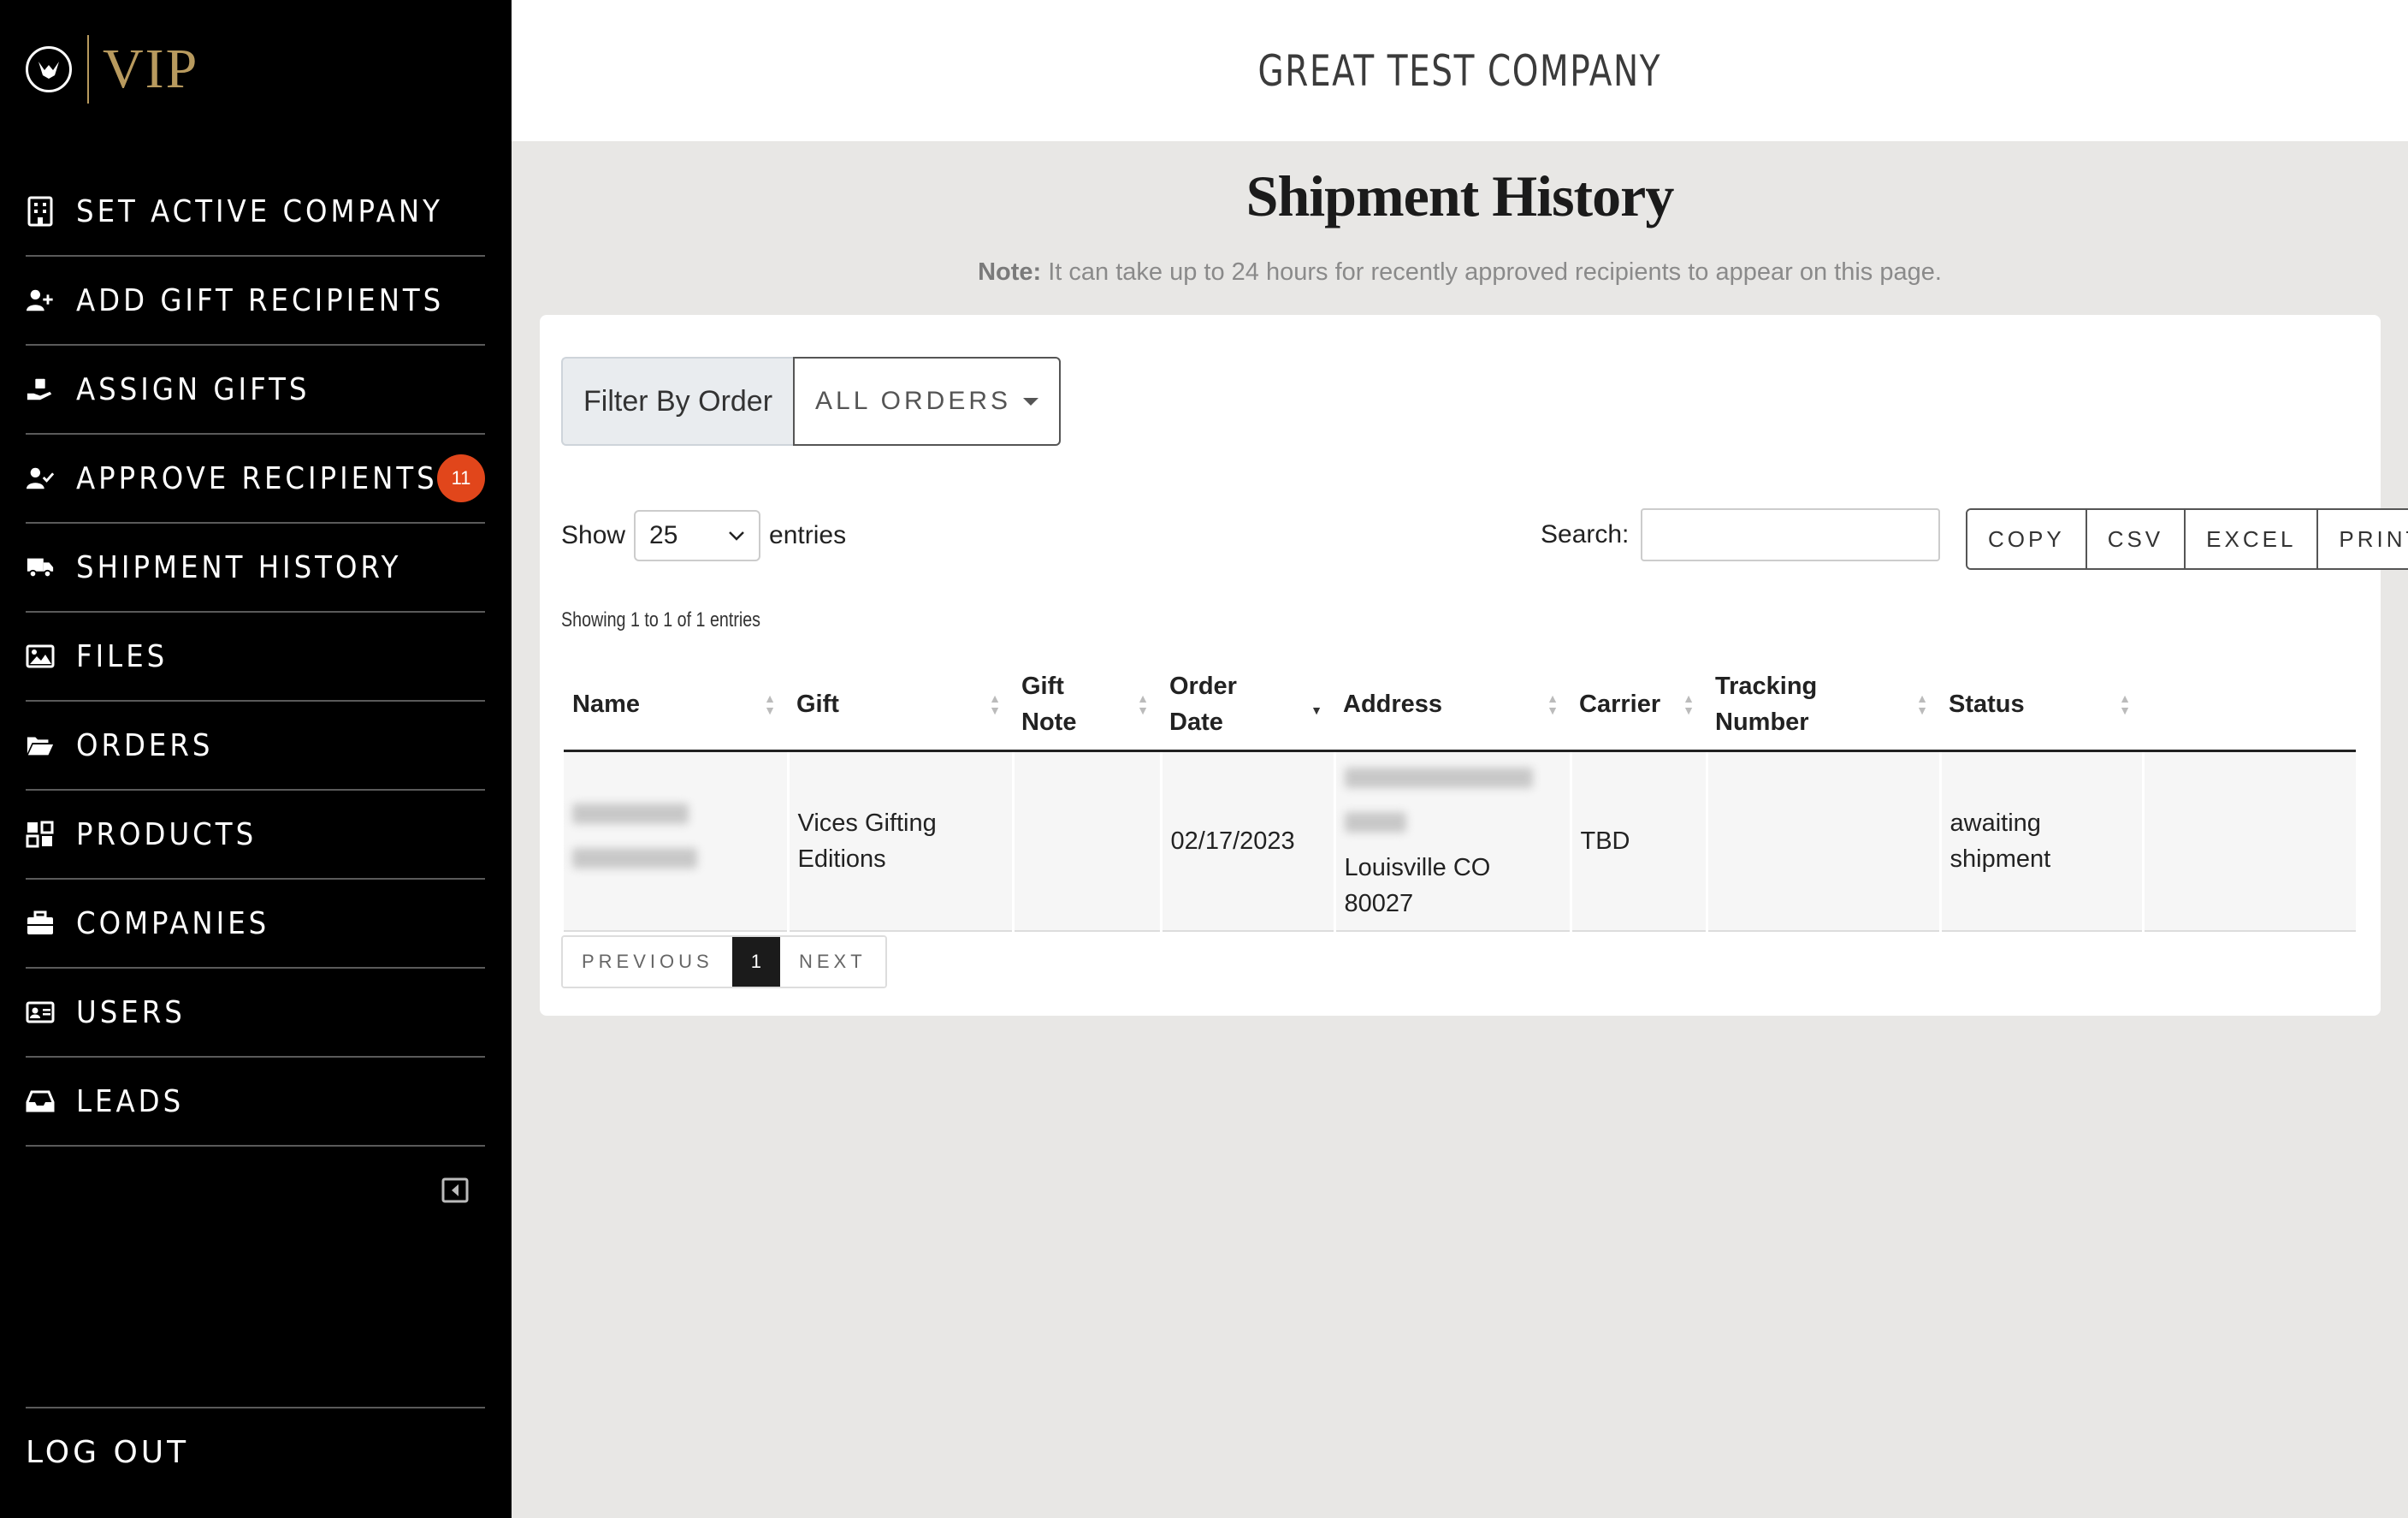  I want to click on column-header-label: Carrier, so click(1620, 704).